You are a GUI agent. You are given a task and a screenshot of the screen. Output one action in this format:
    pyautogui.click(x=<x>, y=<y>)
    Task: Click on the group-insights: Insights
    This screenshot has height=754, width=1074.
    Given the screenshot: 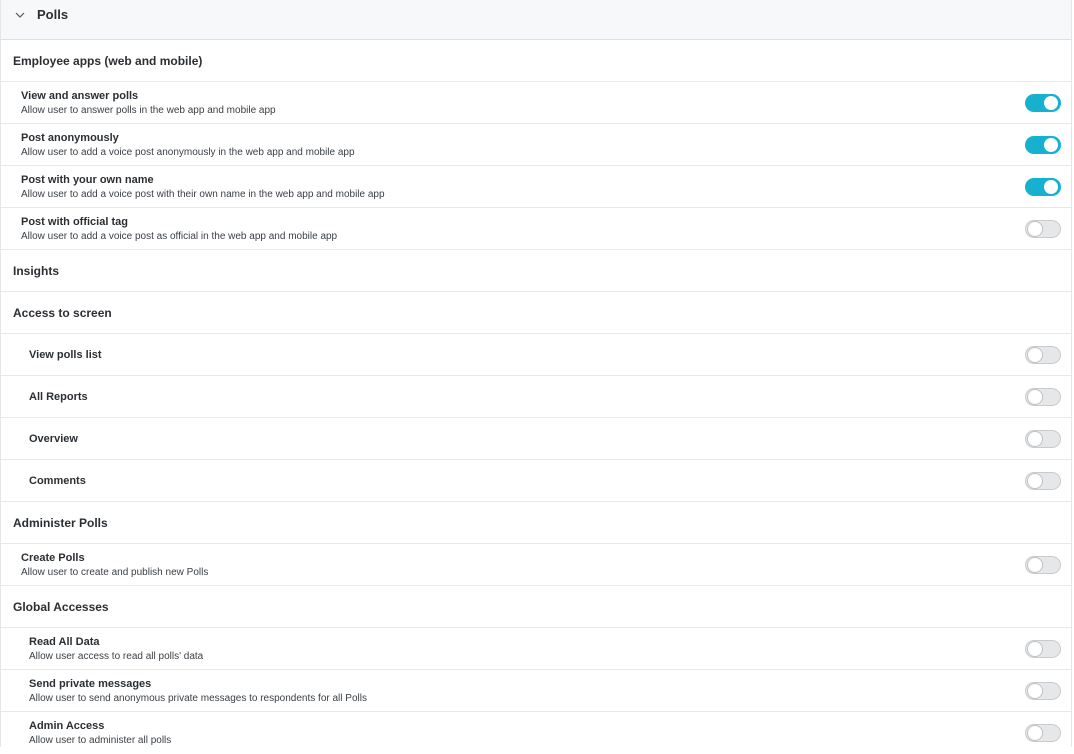 What is the action you would take?
    pyautogui.click(x=536, y=271)
    